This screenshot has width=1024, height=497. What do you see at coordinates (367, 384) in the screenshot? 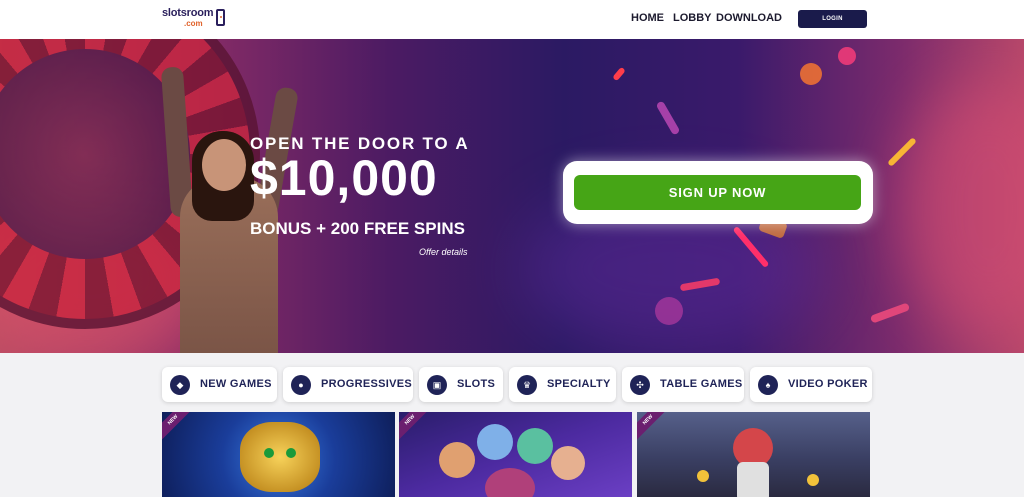
I see `category-label: PROGRESSIVES` at bounding box center [367, 384].